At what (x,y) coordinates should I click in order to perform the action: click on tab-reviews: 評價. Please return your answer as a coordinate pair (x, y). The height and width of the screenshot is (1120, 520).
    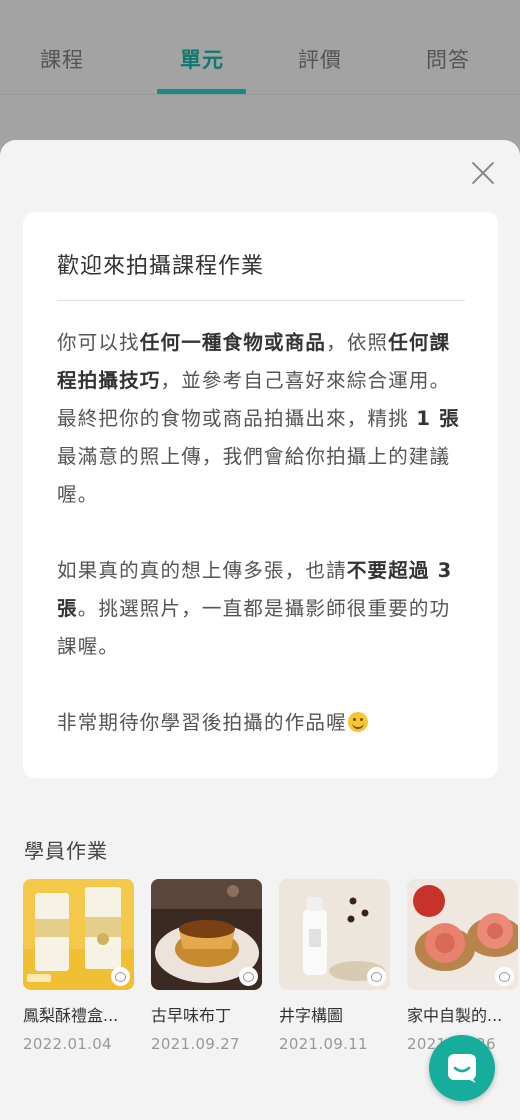
    Looking at the image, I should click on (320, 59).